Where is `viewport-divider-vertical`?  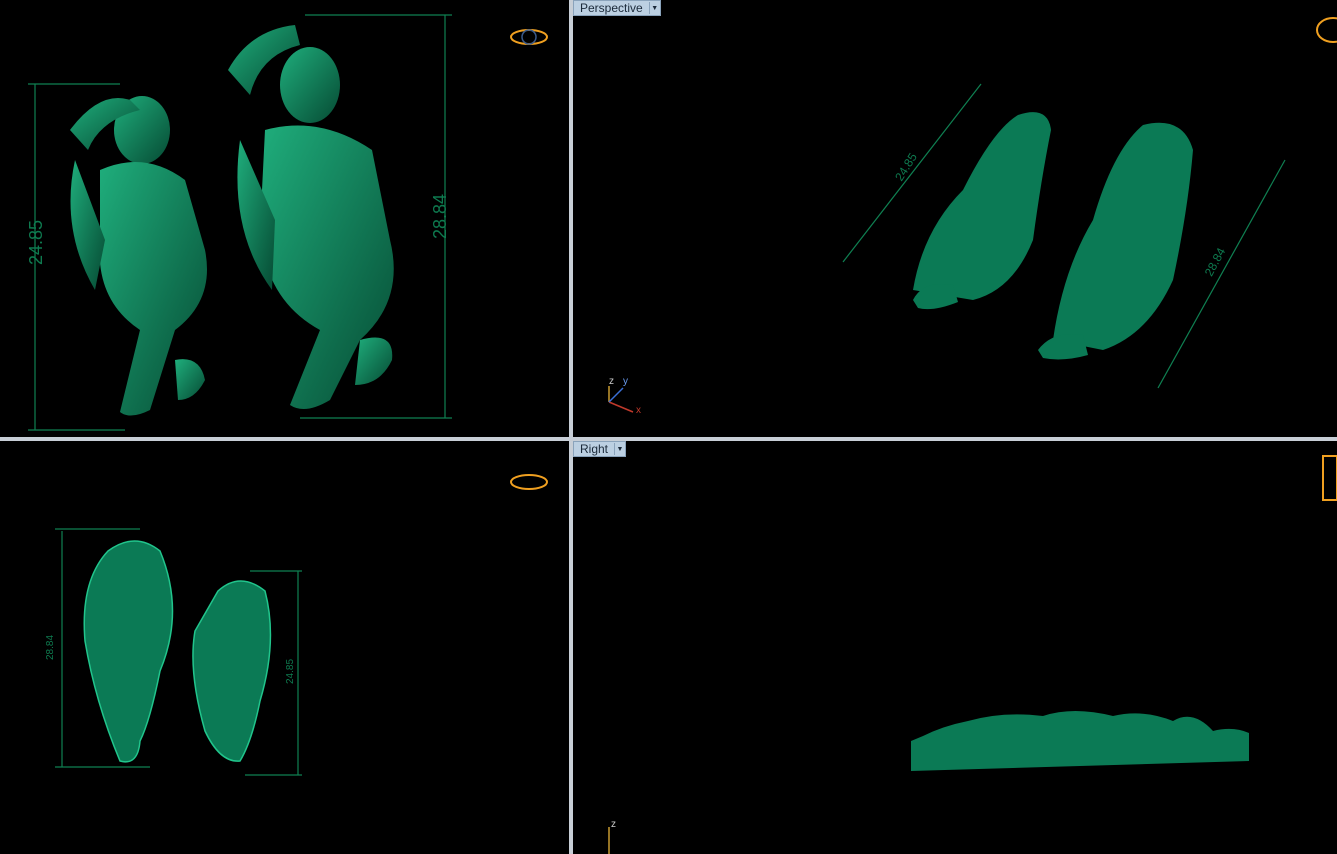 viewport-divider-vertical is located at coordinates (571, 427).